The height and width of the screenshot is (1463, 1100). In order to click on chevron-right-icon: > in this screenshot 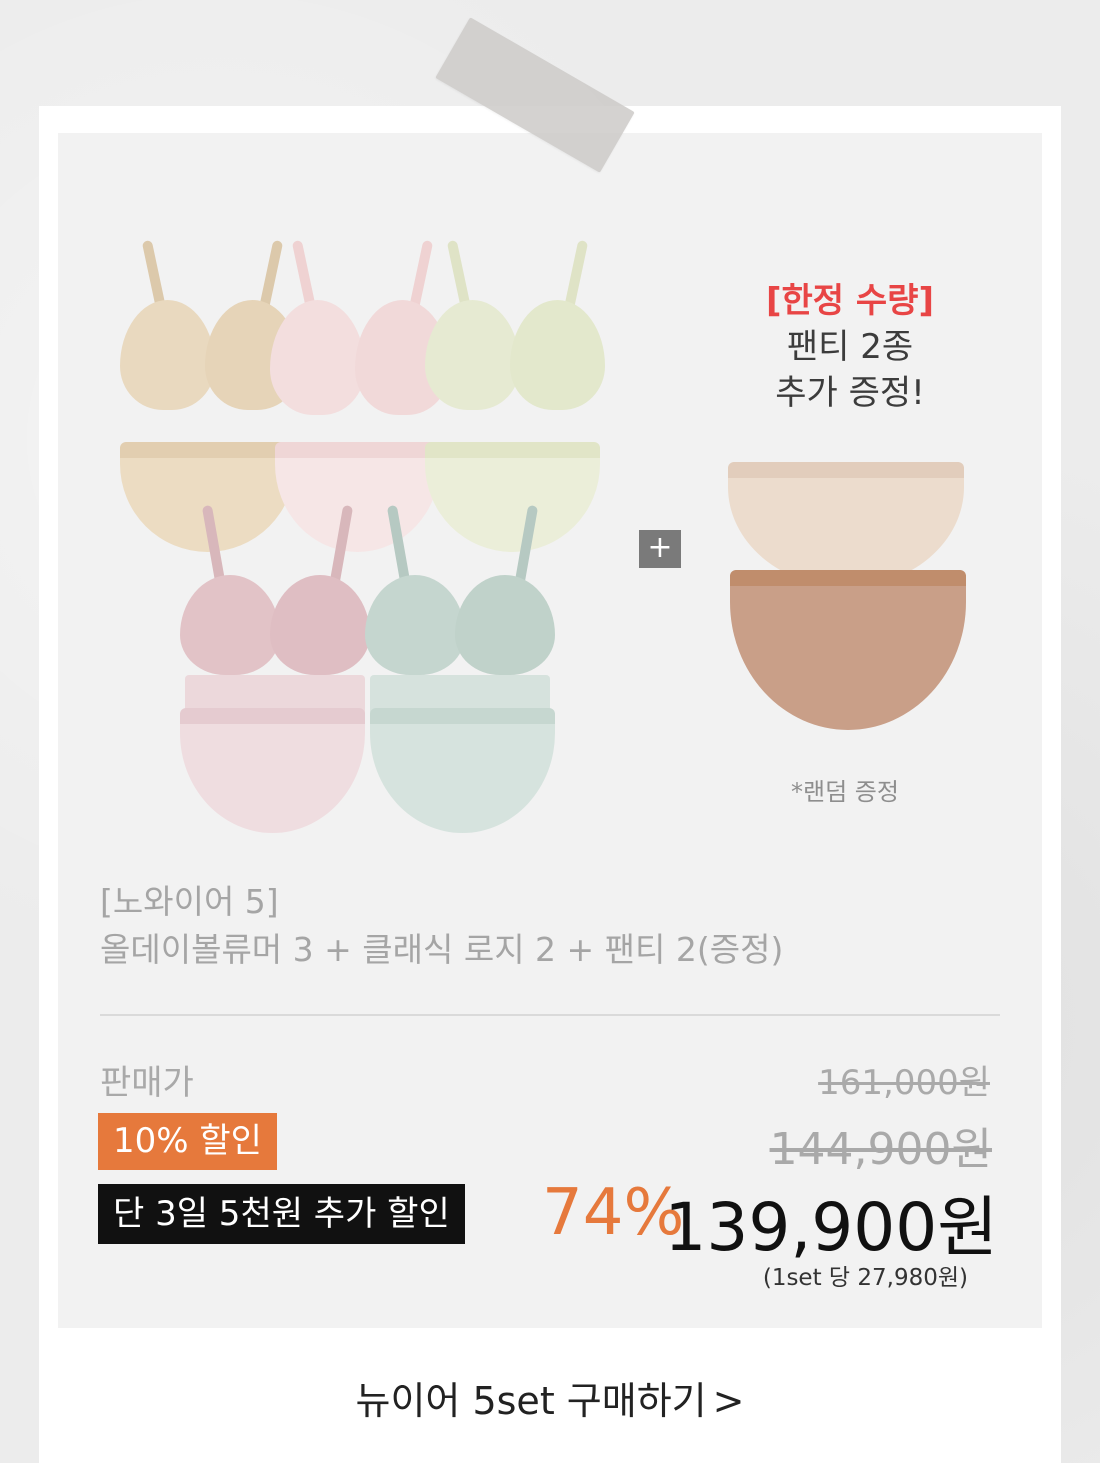, I will do `click(728, 1401)`.